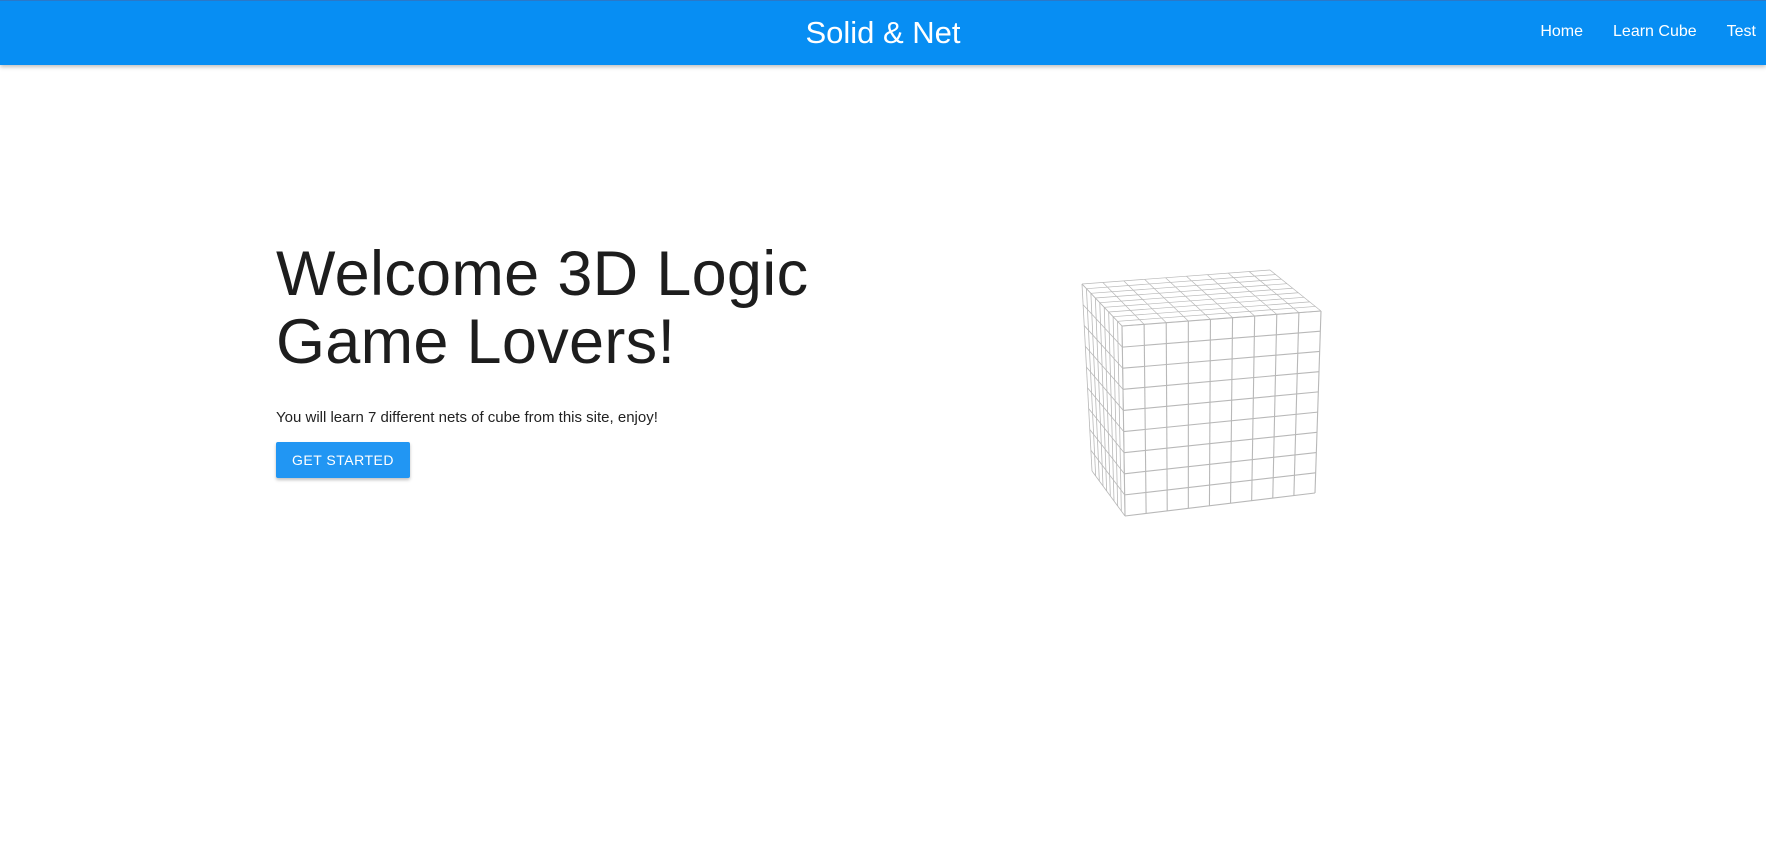 The width and height of the screenshot is (1766, 856). Describe the element at coordinates (1201, 393) in the screenshot. I see `wireframe-cube-icon` at that location.